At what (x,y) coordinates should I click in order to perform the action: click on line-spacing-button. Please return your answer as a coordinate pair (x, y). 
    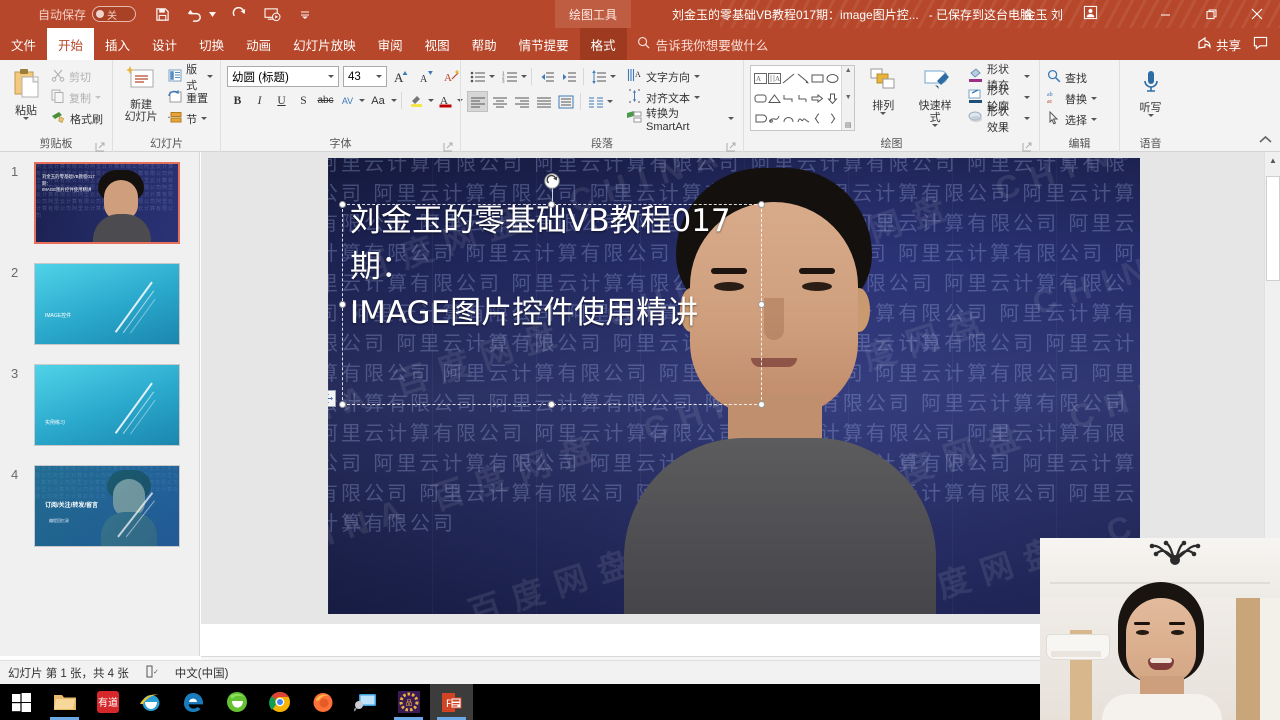
    Looking at the image, I should click on (598, 76).